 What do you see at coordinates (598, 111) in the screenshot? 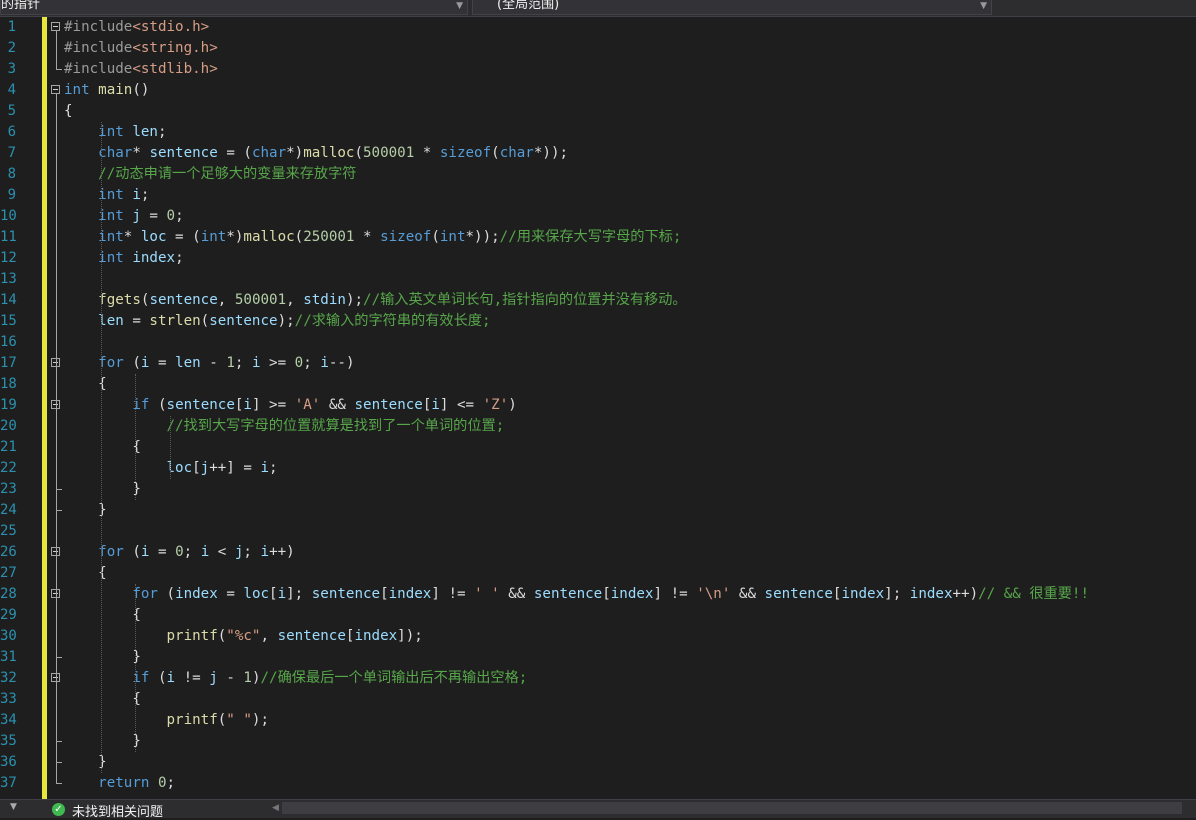
I see `code-line: 5{` at bounding box center [598, 111].